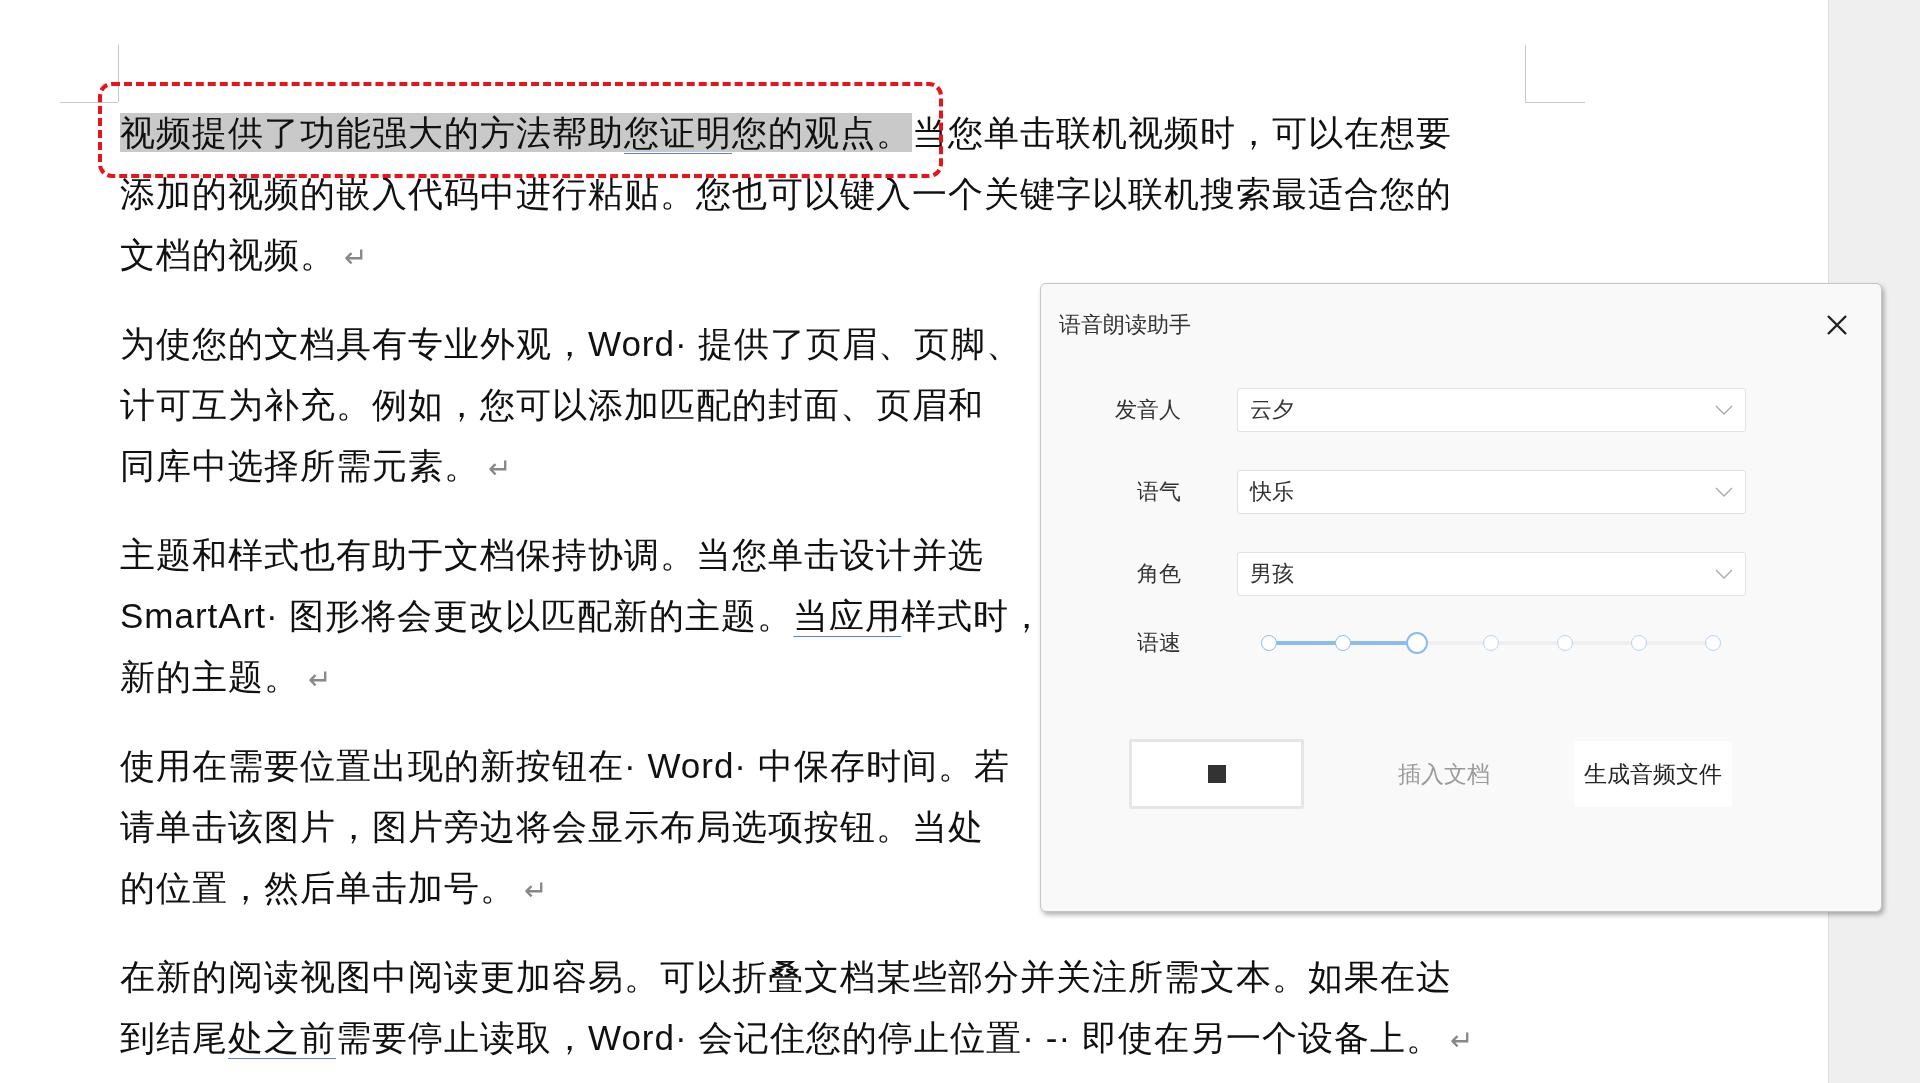  I want to click on text-line: 到结尾处之前需要停止读取，Word· 会记住您的停止位置· -· 即使在另一个设备上。 ↵, so click(797, 1038).